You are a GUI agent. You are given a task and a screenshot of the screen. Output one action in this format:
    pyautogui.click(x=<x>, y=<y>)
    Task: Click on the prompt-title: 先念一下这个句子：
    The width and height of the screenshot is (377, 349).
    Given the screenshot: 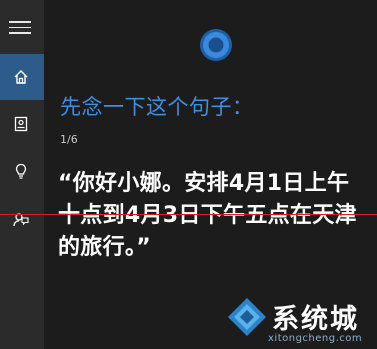 What is the action you would take?
    pyautogui.click(x=157, y=107)
    